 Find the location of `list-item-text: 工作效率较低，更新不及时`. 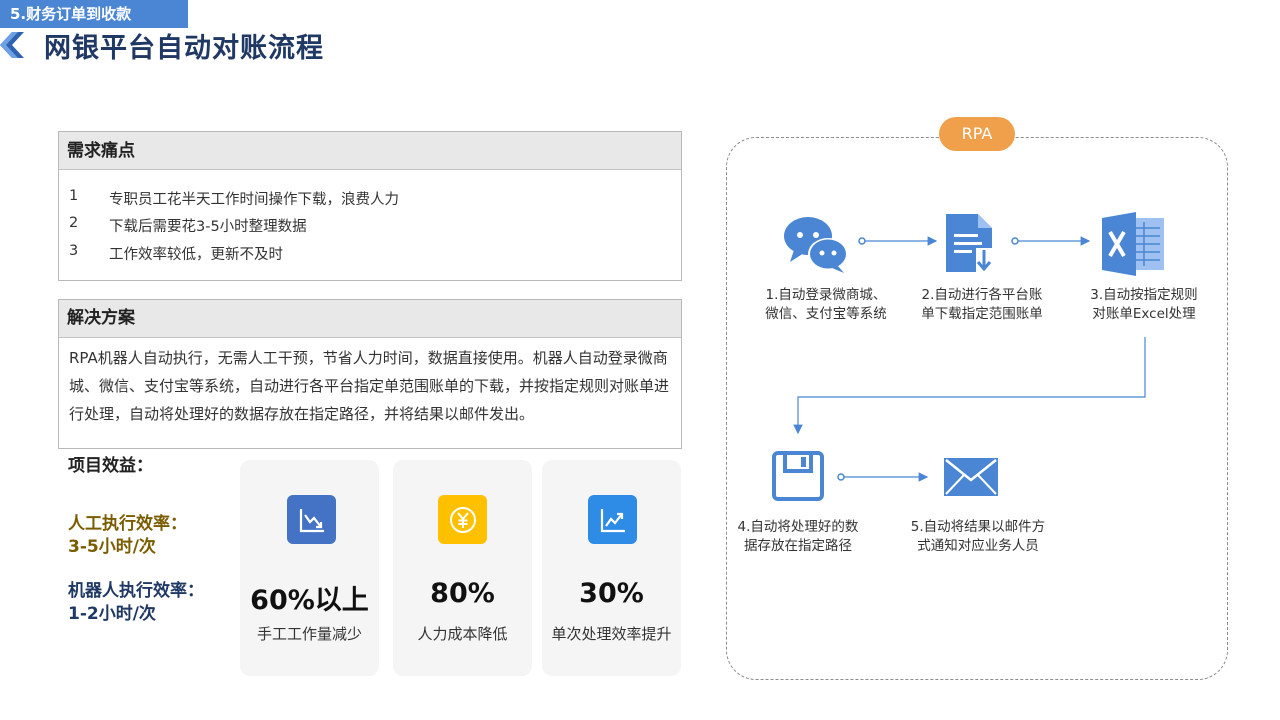

list-item-text: 工作效率较低，更新不及时 is located at coordinates (196, 255).